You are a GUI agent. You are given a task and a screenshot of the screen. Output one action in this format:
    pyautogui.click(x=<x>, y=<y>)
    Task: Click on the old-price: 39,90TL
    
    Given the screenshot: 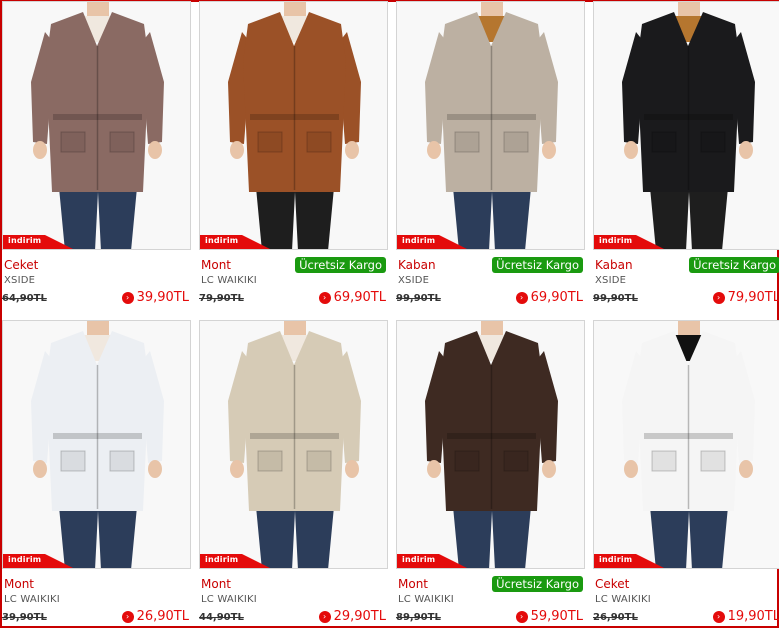 What is the action you would take?
    pyautogui.click(x=24, y=617)
    